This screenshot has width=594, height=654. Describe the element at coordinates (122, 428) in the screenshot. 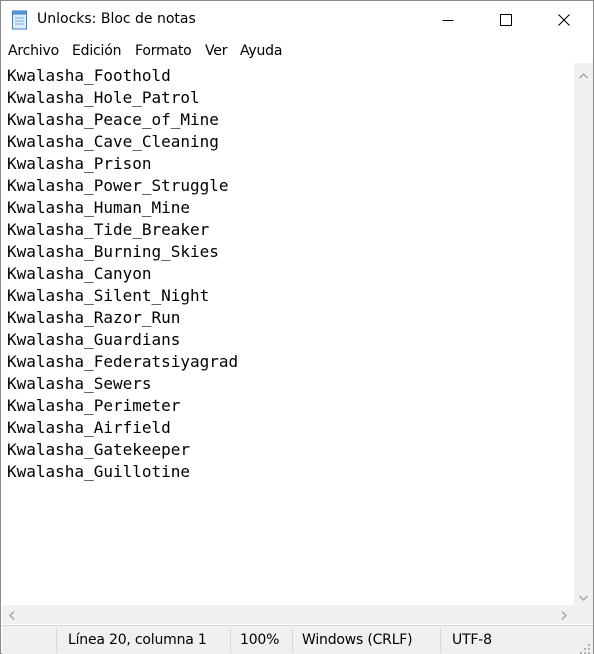

I see `editor-line: Kwalasha_Airfield` at that location.